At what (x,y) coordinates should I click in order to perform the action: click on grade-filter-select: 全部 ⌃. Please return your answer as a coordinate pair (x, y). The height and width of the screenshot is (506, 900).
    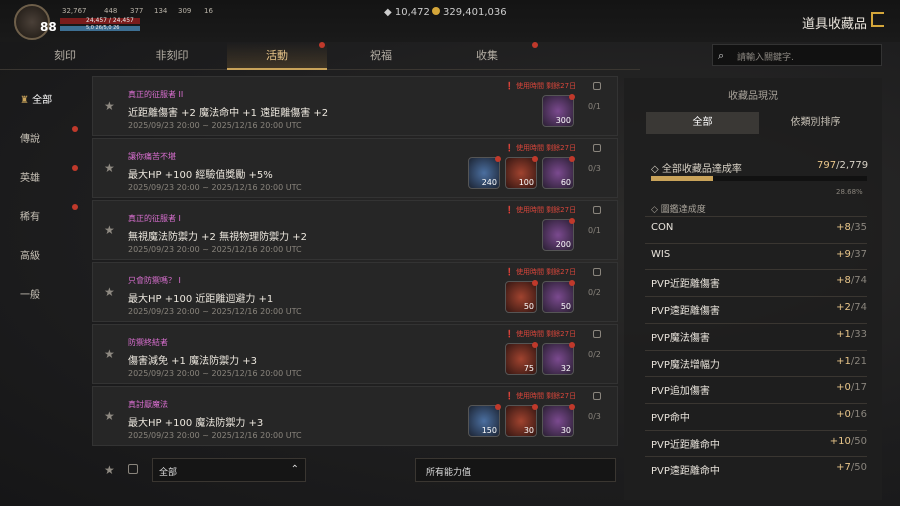
    Looking at the image, I should click on (229, 470).